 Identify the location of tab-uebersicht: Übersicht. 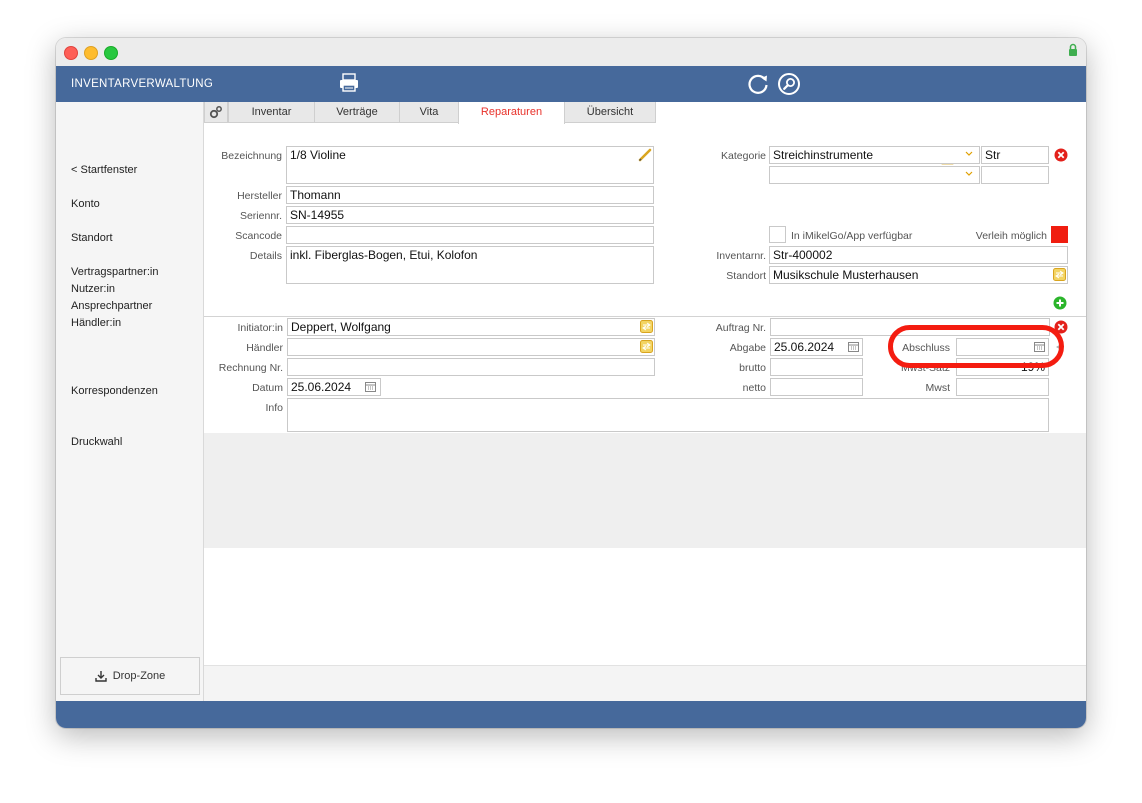
(610, 112).